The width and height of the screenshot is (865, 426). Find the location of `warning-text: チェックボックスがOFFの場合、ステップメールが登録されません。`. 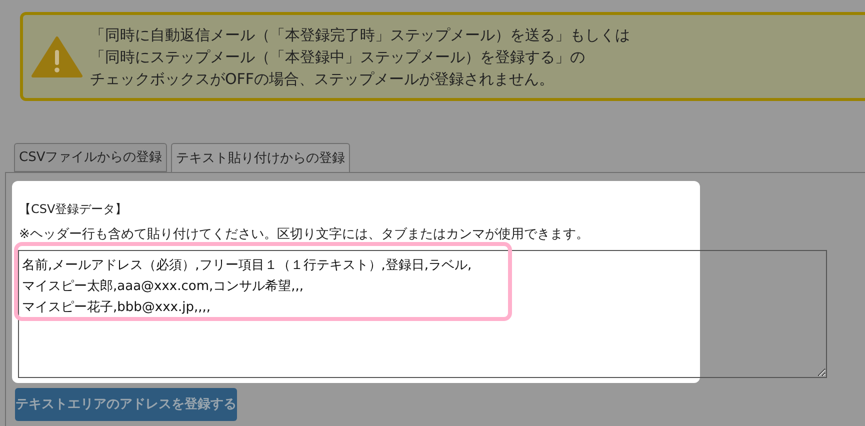

warning-text: チェックボックスがOFFの場合、ステップメールが登録されません。 is located at coordinates (323, 79).